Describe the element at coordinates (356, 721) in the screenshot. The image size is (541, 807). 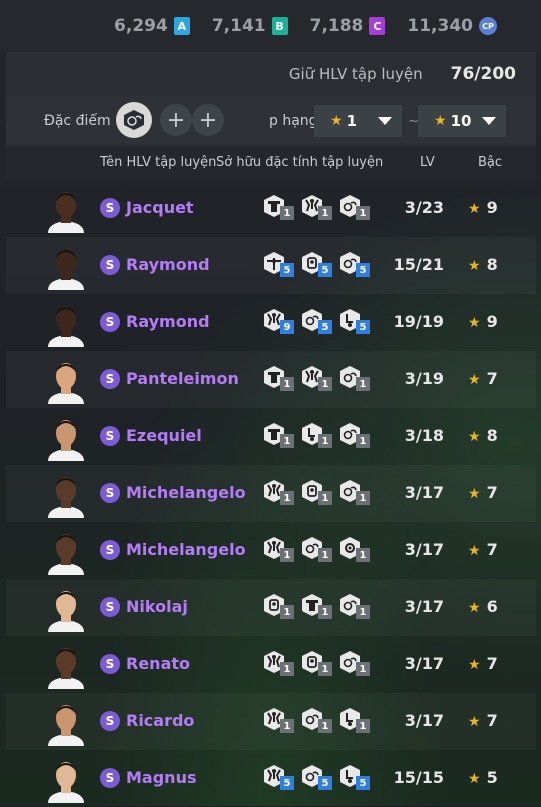
I see `kick-trait-icon: 1` at that location.